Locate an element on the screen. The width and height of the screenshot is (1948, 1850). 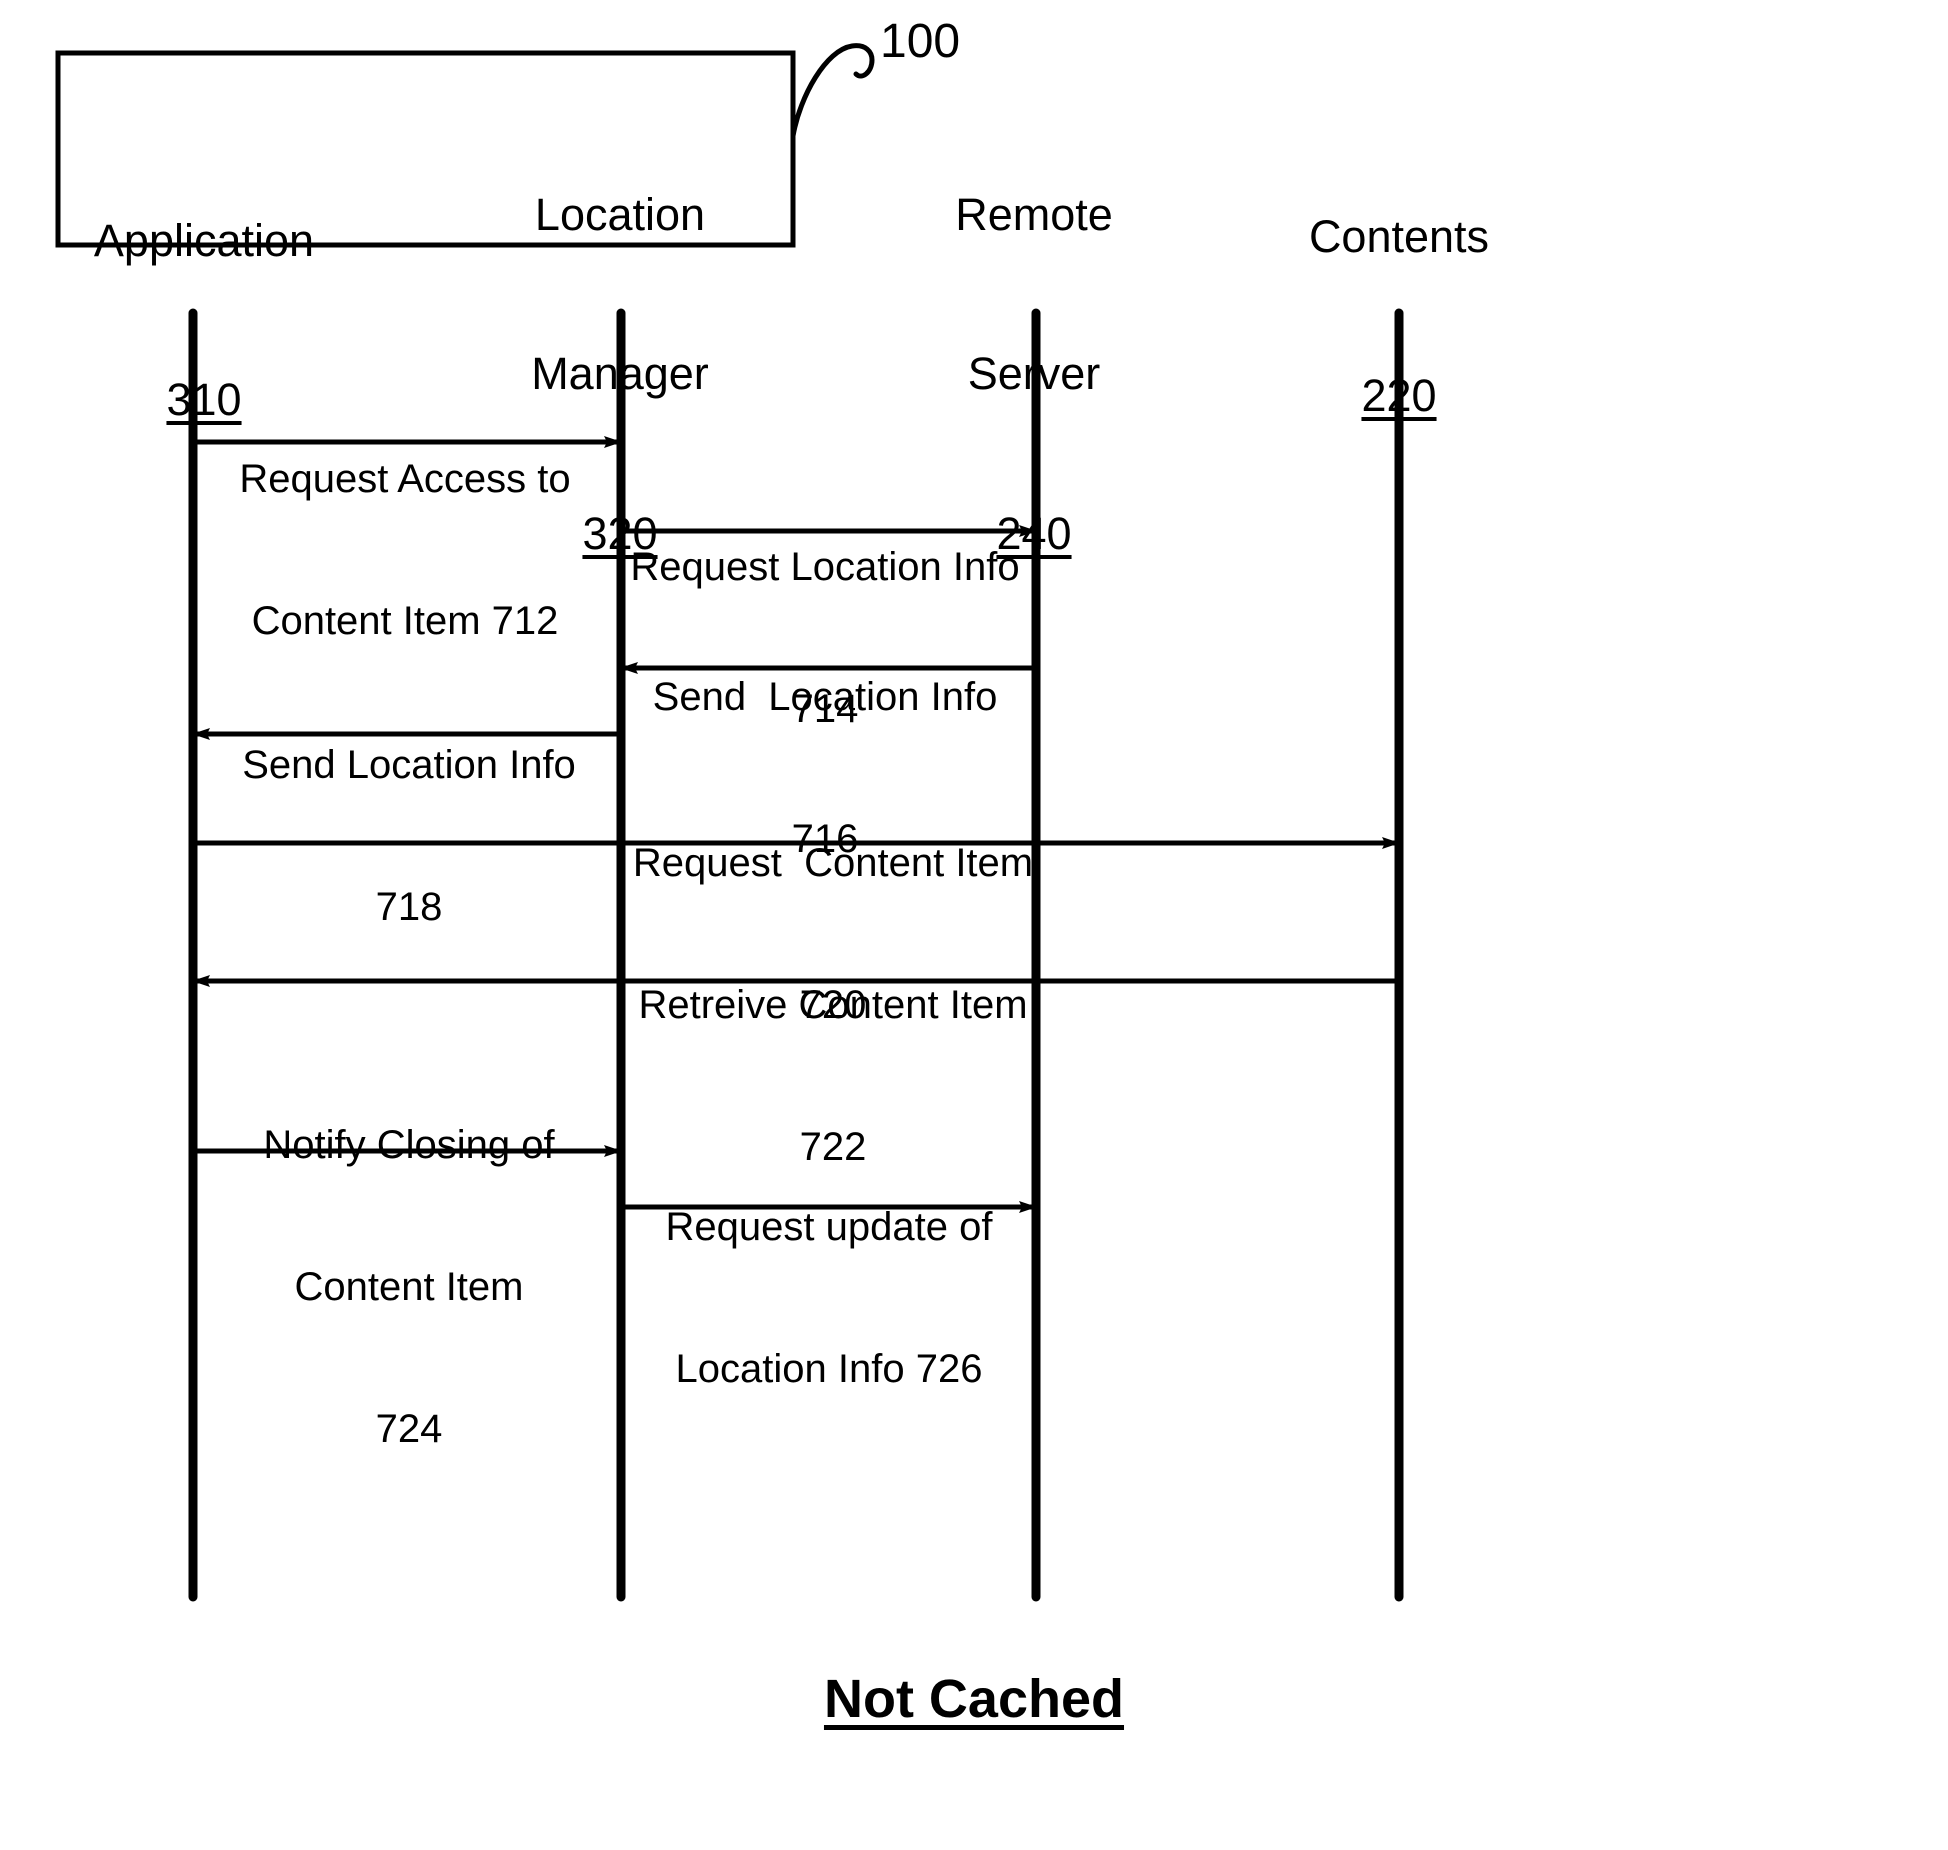
message-label-716-line1: Send Location Info is located at coordinates (825, 697).